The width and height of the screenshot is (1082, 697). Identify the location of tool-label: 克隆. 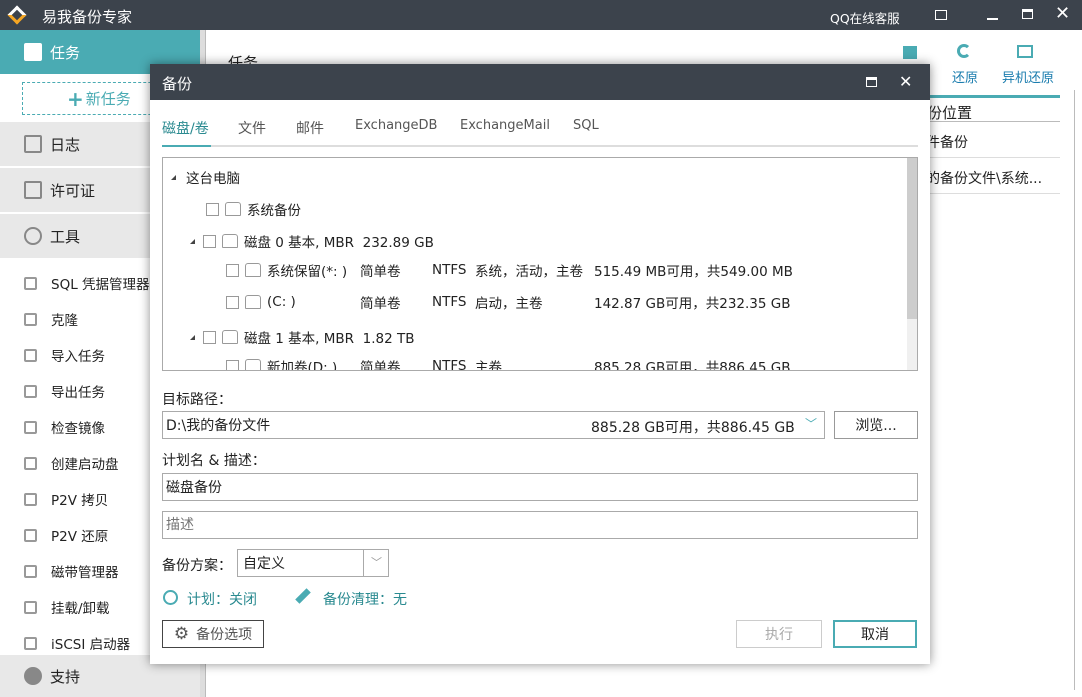
(64, 321).